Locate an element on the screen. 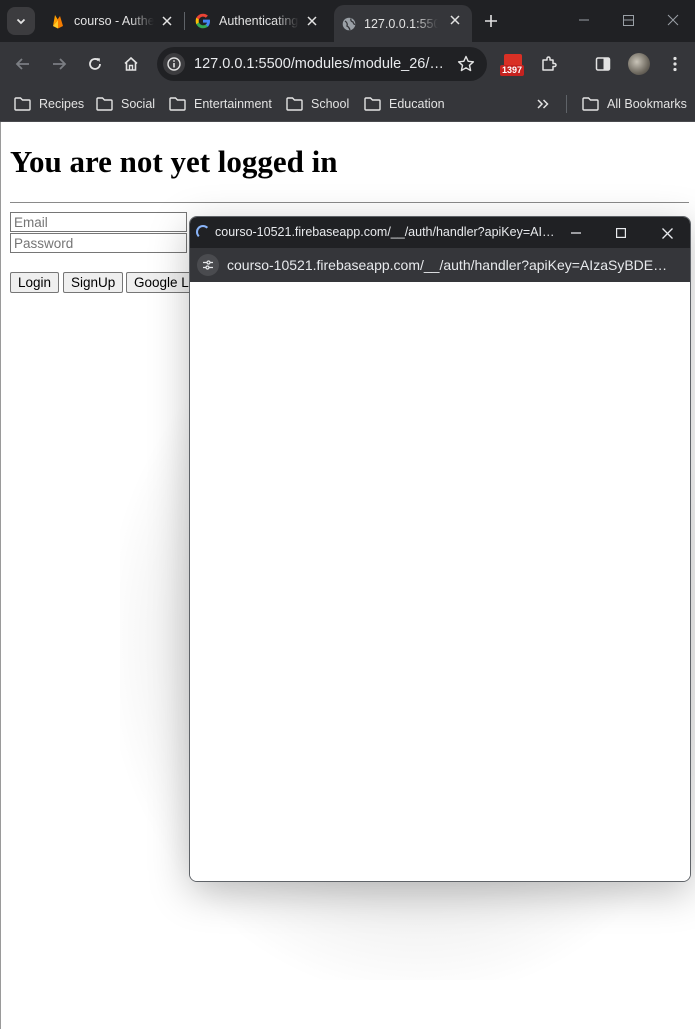 The image size is (695, 1029). signup-button: SignUp is located at coordinates (93, 282).